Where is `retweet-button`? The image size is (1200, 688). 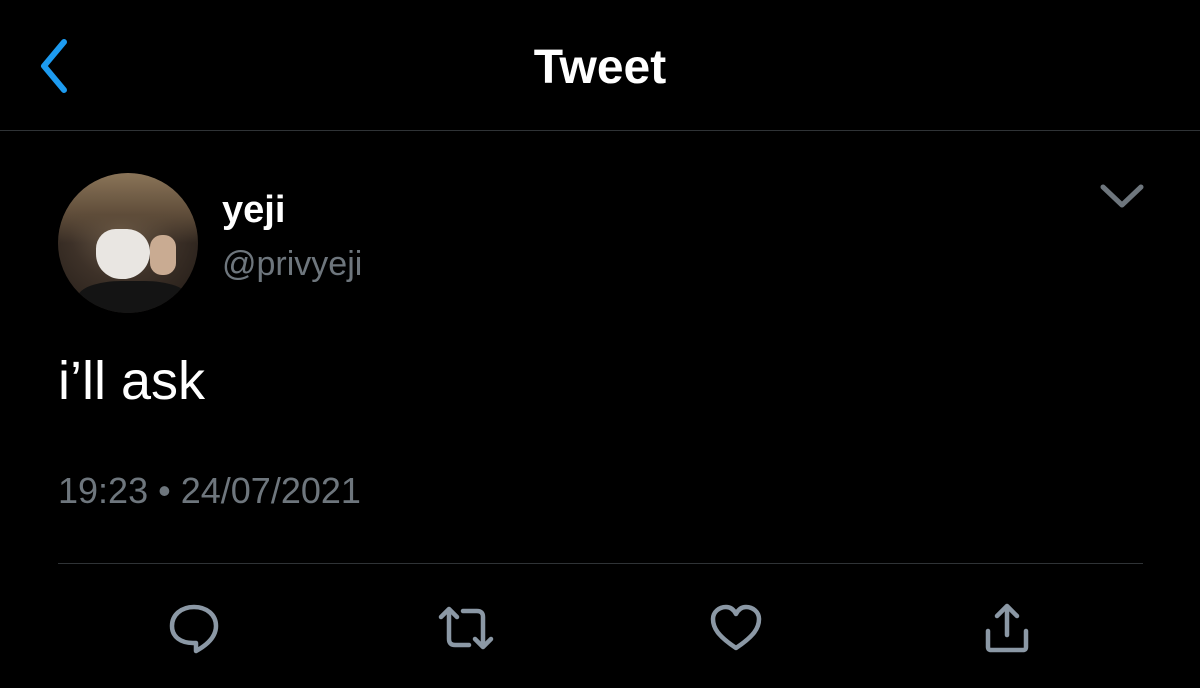
retweet-button is located at coordinates (466, 628).